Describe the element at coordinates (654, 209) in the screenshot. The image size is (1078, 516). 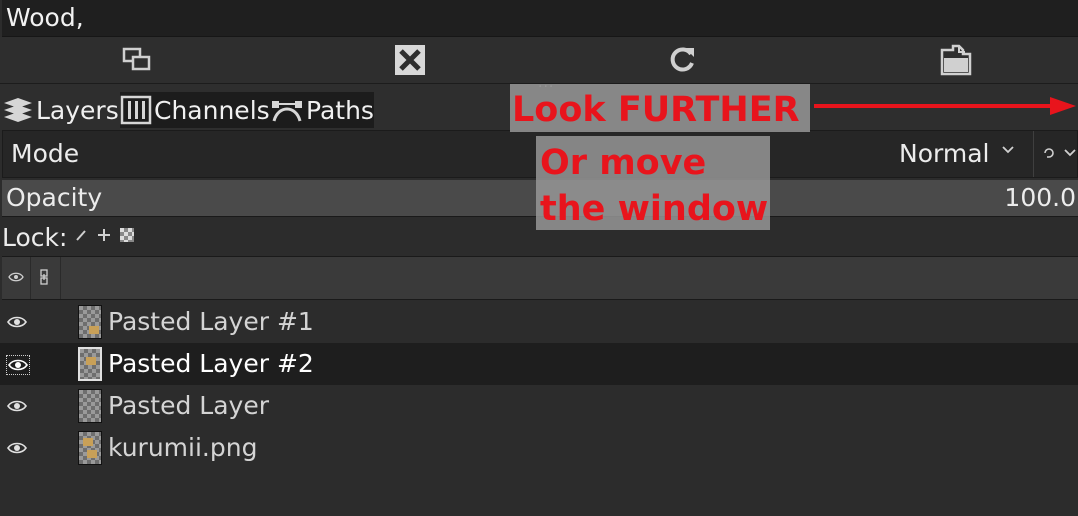
I see `annotation-line: the window` at that location.